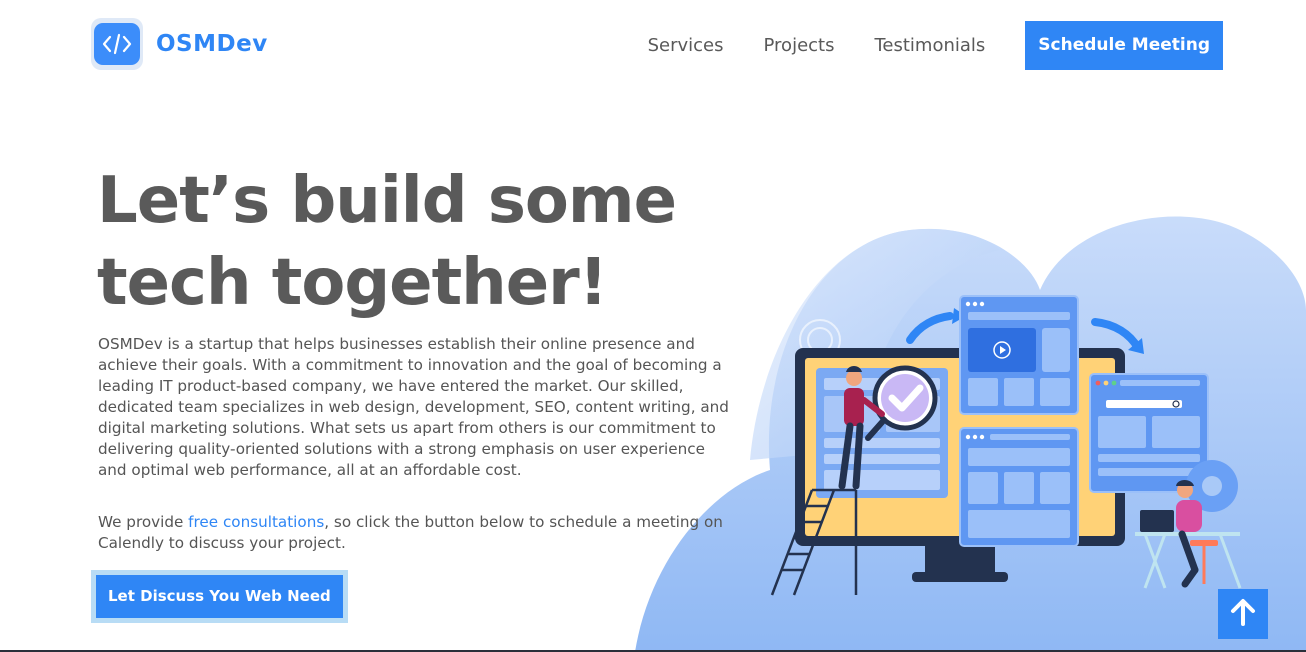 This screenshot has width=1306, height=652. I want to click on logo-link: OSMDev, so click(179, 44).